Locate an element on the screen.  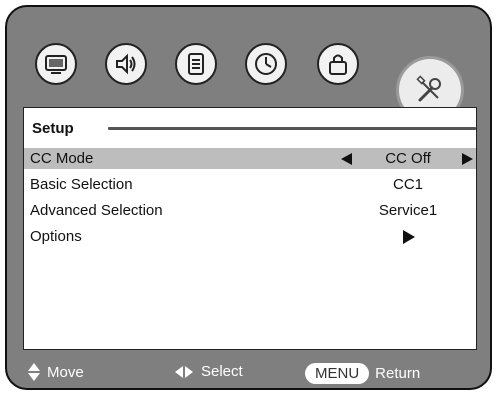
return-hint: MENU Return is located at coordinates (362, 373).